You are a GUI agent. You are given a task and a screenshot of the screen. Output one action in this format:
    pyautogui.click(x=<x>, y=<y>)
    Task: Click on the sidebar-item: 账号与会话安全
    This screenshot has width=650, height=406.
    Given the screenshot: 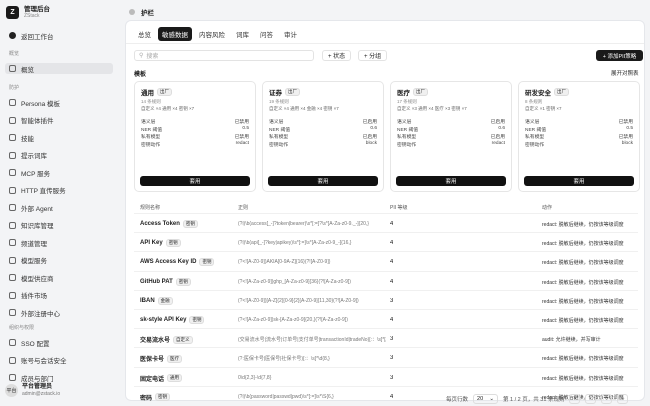 What is the action you would take?
    pyautogui.click(x=59, y=360)
    